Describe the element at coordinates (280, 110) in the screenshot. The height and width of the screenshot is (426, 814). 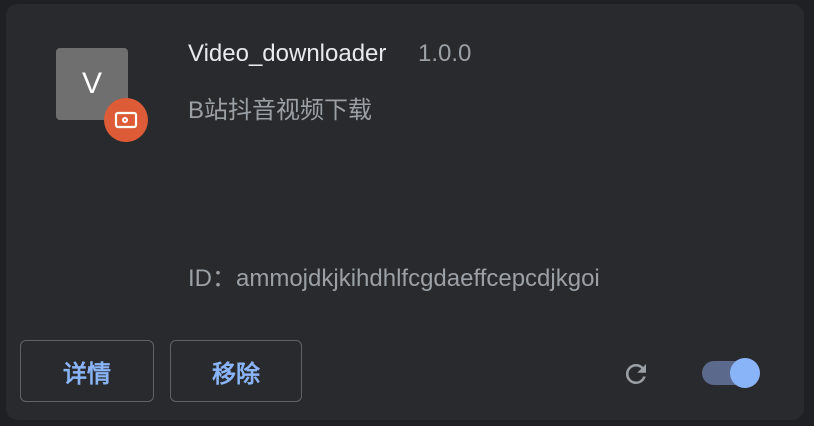
I see `extension-description: B站抖音视频下载` at that location.